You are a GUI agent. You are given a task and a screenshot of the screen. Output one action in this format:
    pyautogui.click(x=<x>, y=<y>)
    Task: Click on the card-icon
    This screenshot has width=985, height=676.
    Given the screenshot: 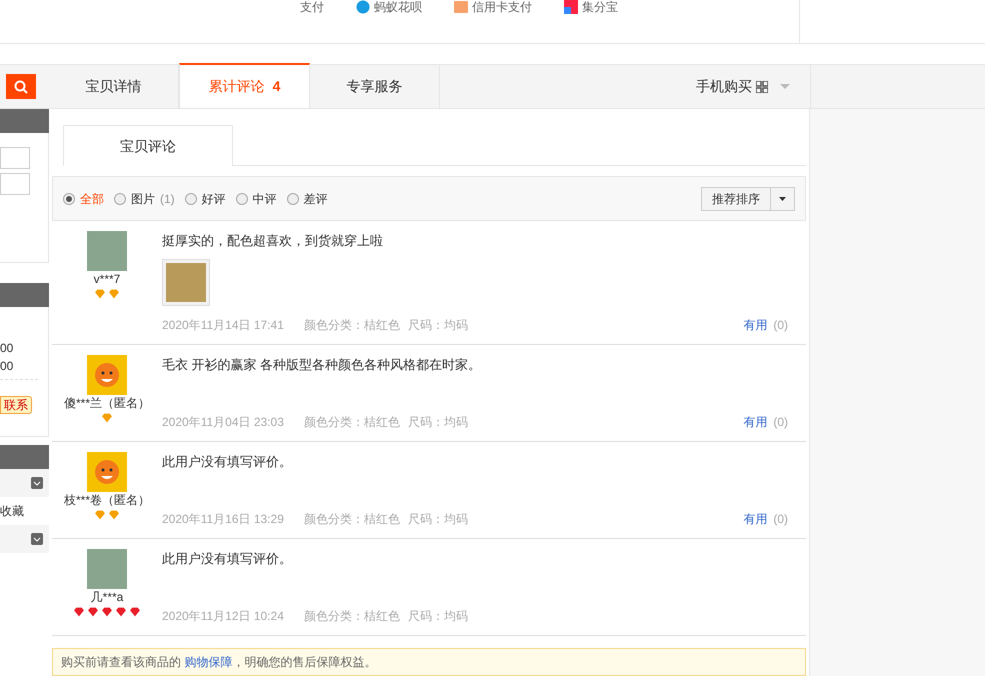 What is the action you would take?
    pyautogui.click(x=461, y=7)
    